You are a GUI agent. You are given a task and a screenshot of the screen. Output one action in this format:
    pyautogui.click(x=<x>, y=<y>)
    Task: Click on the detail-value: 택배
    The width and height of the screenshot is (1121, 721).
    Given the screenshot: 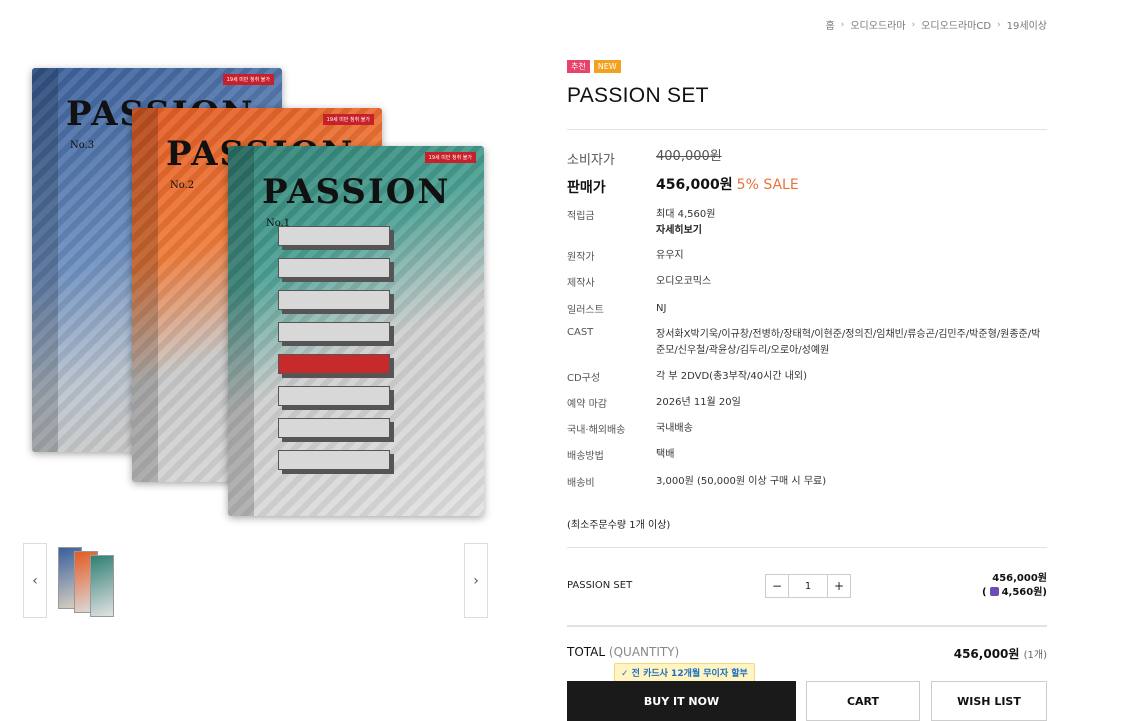 What is the action you would take?
    pyautogui.click(x=665, y=454)
    